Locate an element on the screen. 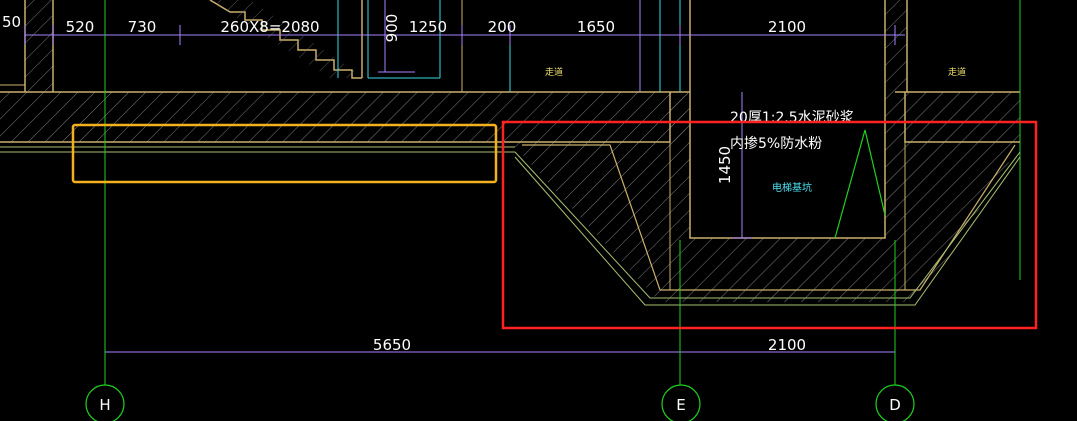 The width and height of the screenshot is (1077, 421). dim-730: 730 is located at coordinates (142, 27).